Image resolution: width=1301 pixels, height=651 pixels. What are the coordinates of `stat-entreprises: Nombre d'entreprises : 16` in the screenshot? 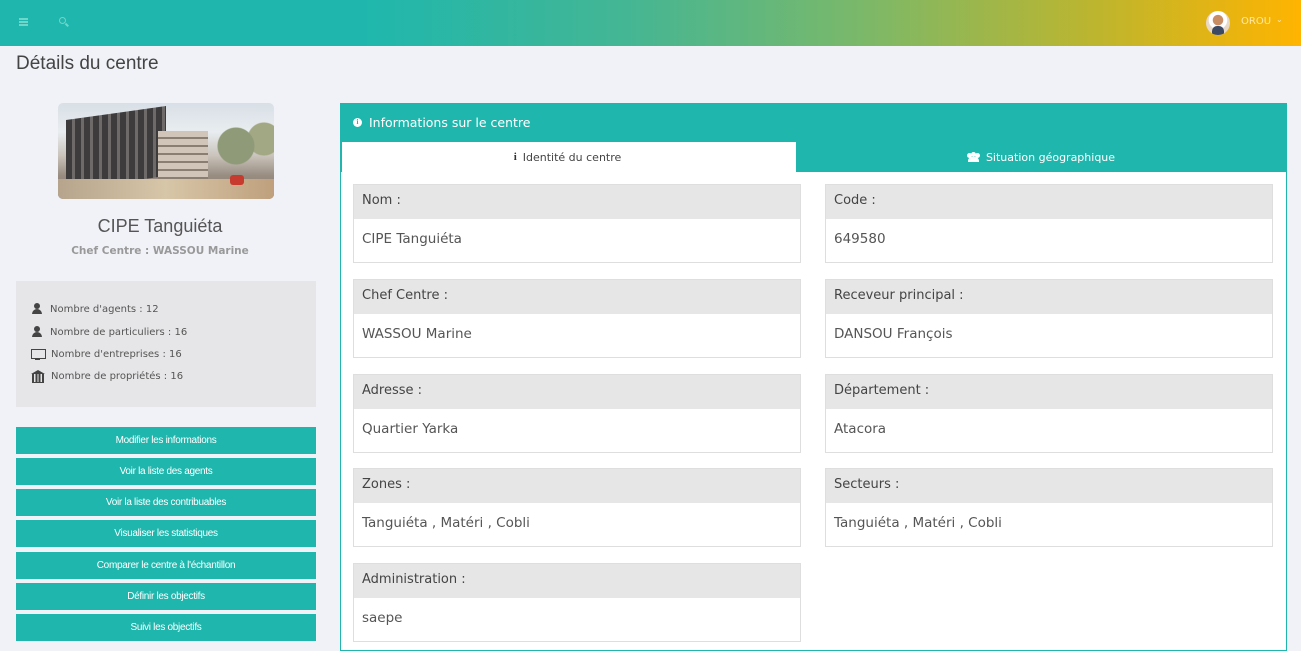 It's located at (106, 354).